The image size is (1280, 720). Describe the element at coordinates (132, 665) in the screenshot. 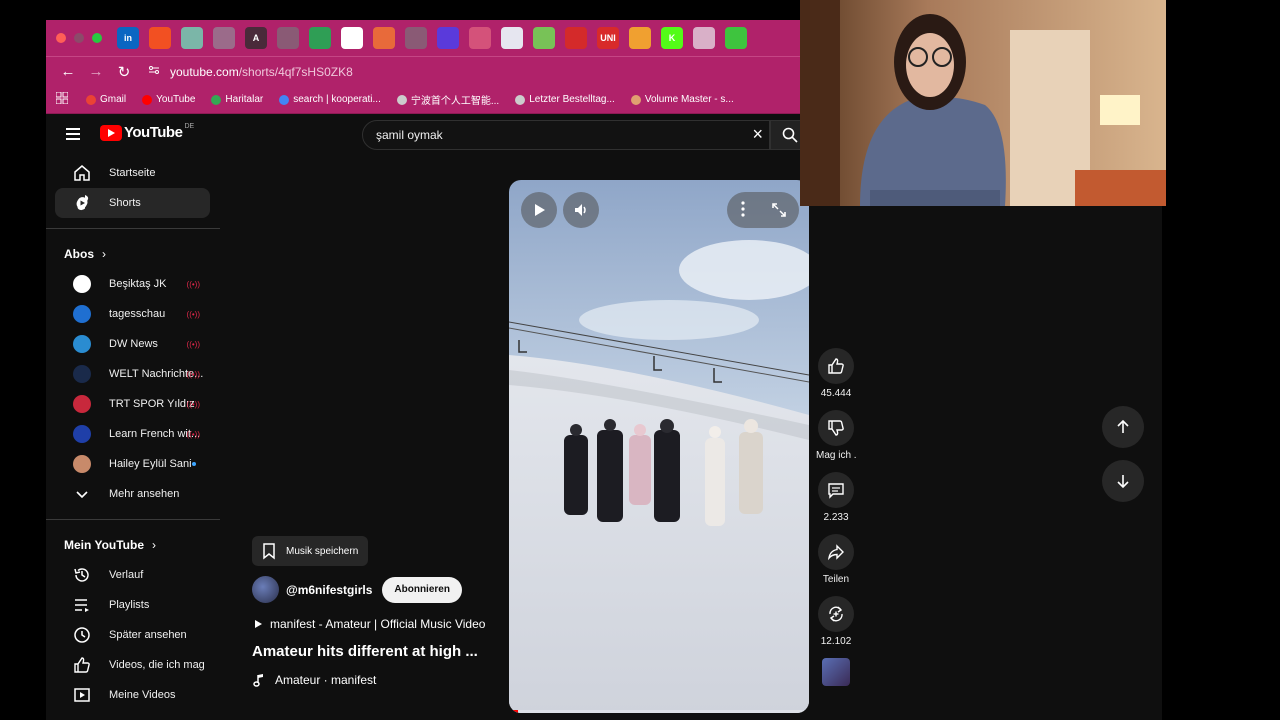

I see `sidebar-item-liked: Videos, die ich mag` at that location.